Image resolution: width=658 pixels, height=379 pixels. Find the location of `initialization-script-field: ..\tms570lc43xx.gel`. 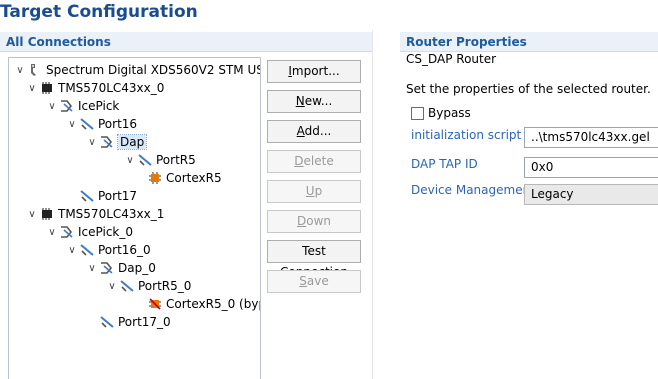

initialization-script-field: ..\tms570lc43xx.gel is located at coordinates (591, 137).